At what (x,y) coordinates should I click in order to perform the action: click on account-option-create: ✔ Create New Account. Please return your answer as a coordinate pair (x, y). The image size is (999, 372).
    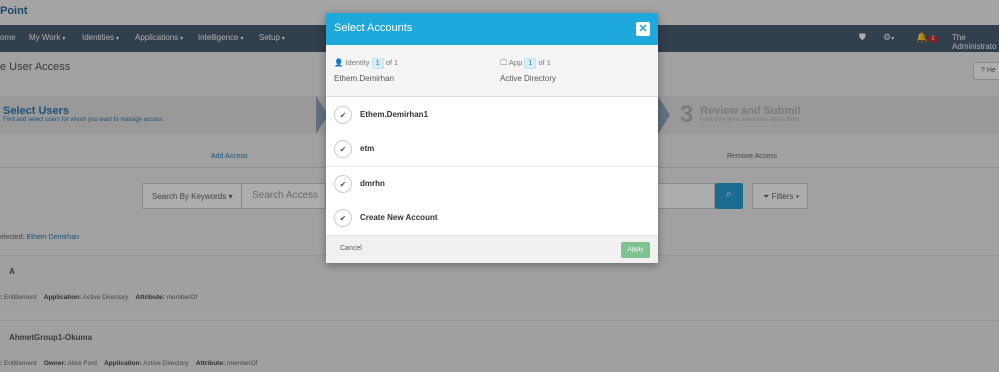
    Looking at the image, I should click on (492, 218).